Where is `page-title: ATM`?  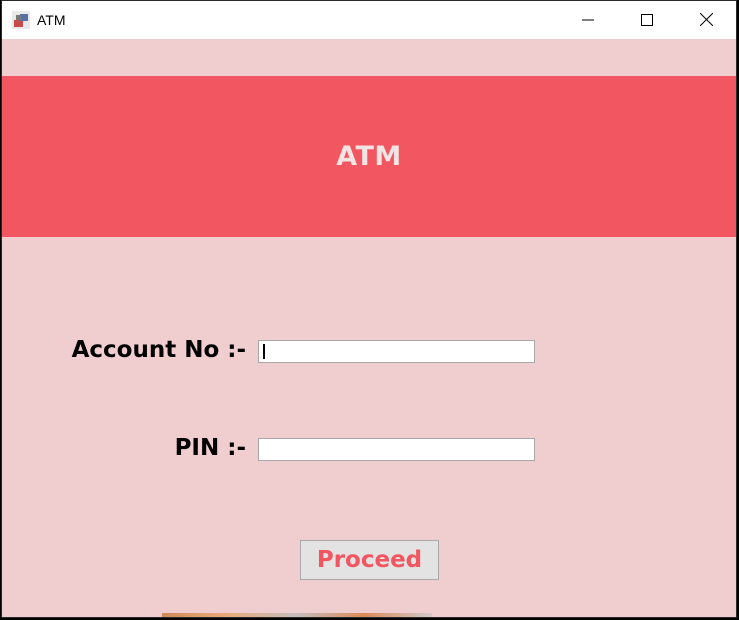 page-title: ATM is located at coordinates (369, 156).